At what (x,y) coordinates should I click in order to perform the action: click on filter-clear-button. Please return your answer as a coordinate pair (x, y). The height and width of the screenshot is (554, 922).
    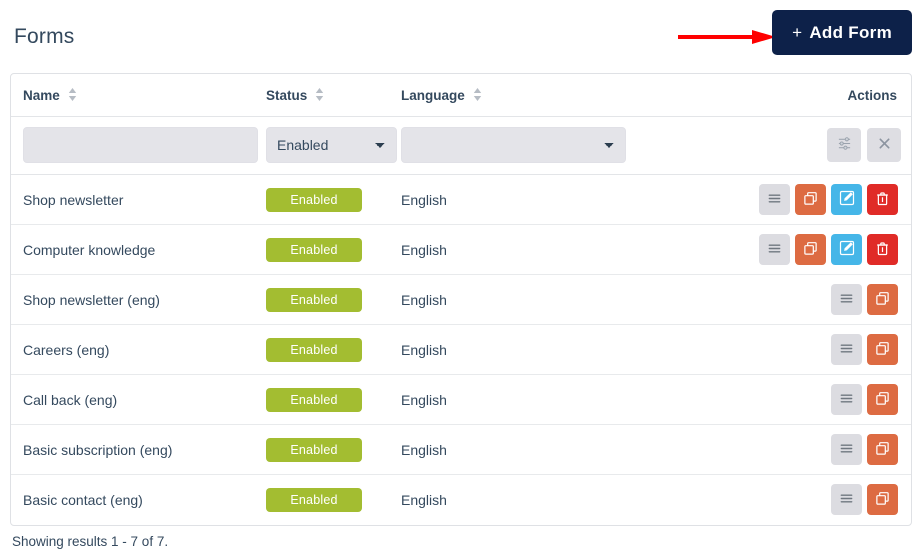
    Looking at the image, I should click on (884, 145).